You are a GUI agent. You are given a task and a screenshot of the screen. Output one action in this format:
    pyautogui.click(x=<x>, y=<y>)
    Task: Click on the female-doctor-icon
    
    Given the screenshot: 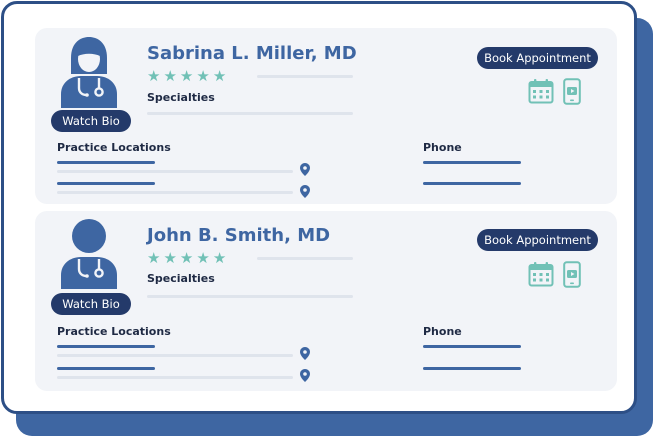 What is the action you would take?
    pyautogui.click(x=89, y=72)
    